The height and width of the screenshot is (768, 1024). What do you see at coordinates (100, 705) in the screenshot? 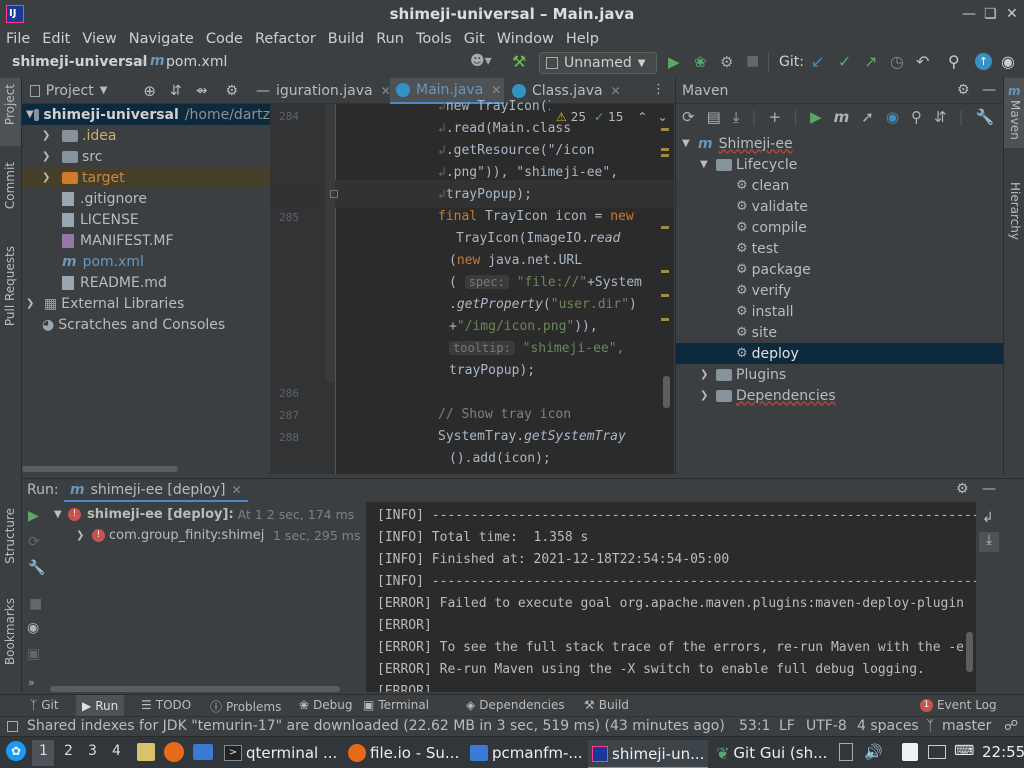
I see `tool-tab-run: ▶ Run` at bounding box center [100, 705].